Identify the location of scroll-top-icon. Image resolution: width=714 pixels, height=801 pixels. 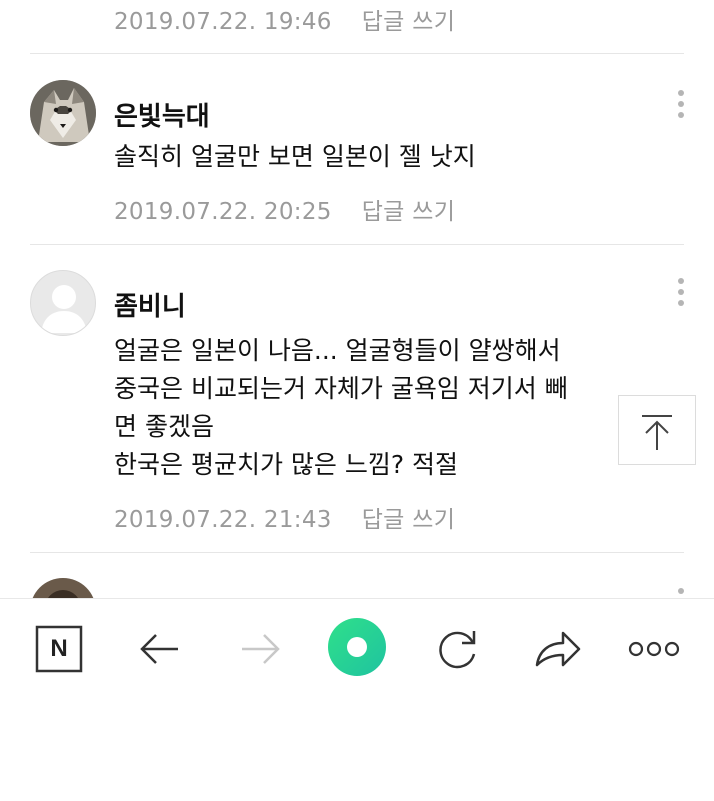
(657, 432).